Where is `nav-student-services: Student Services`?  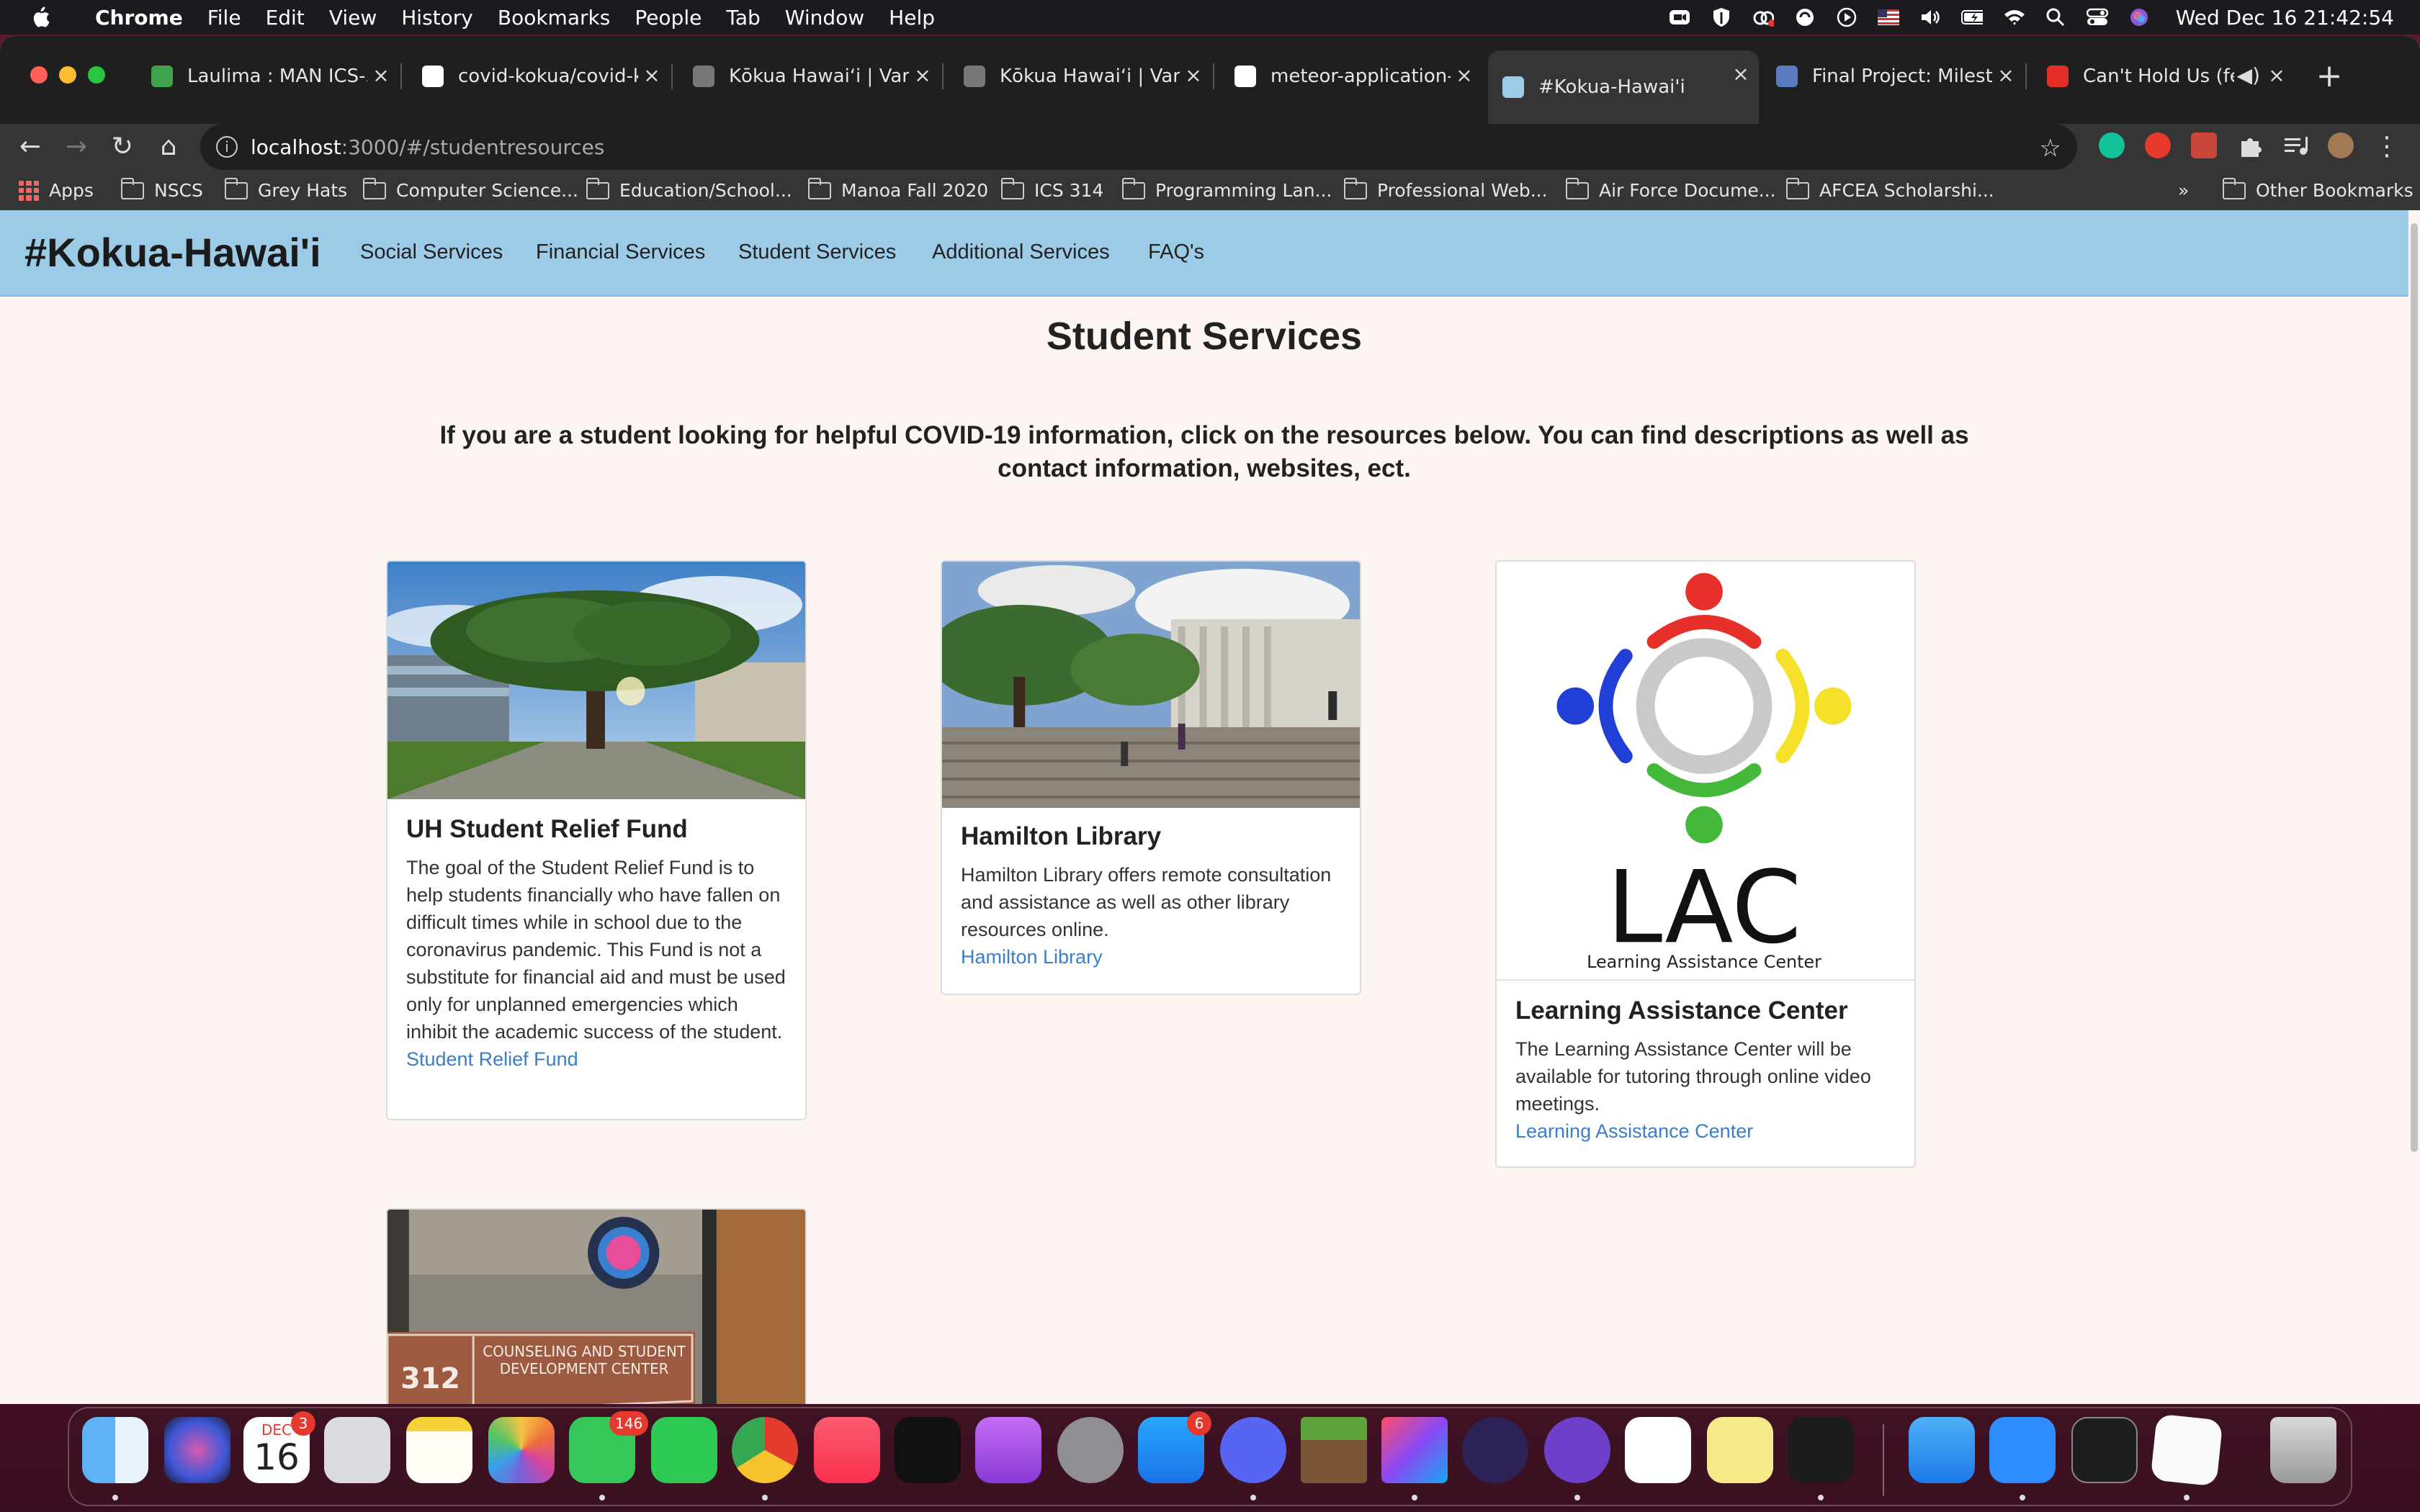 nav-student-services: Student Services is located at coordinates (817, 252).